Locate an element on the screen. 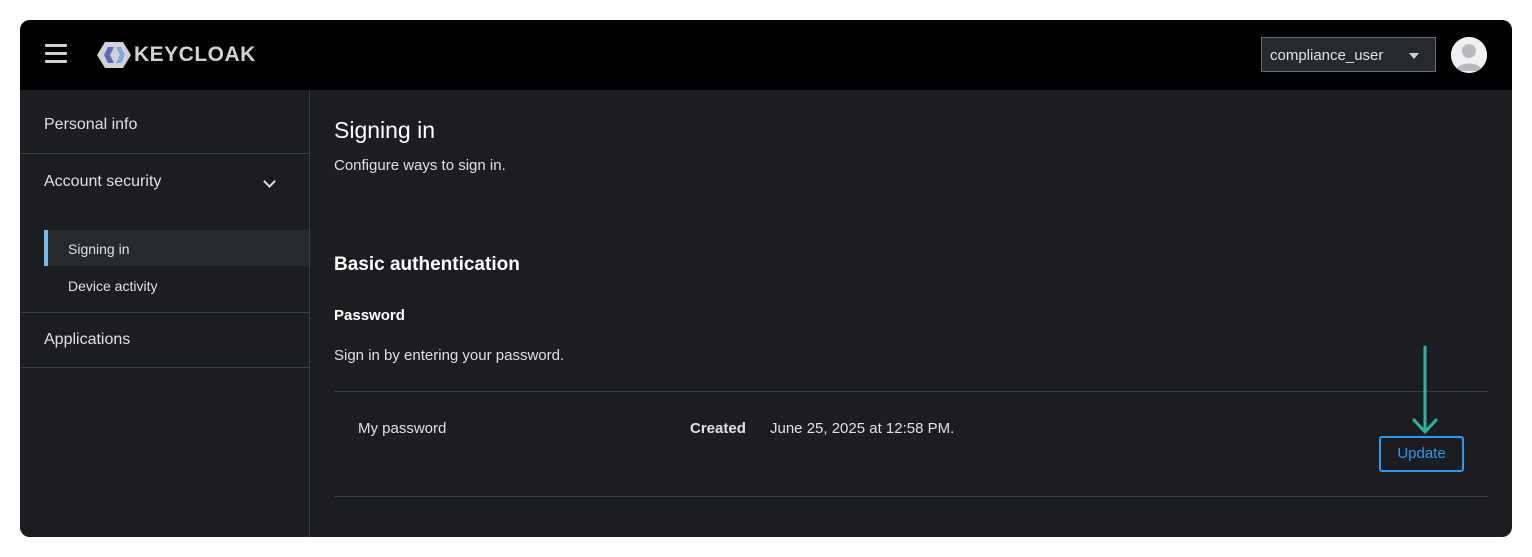  update-password-button: Update is located at coordinates (1421, 454).